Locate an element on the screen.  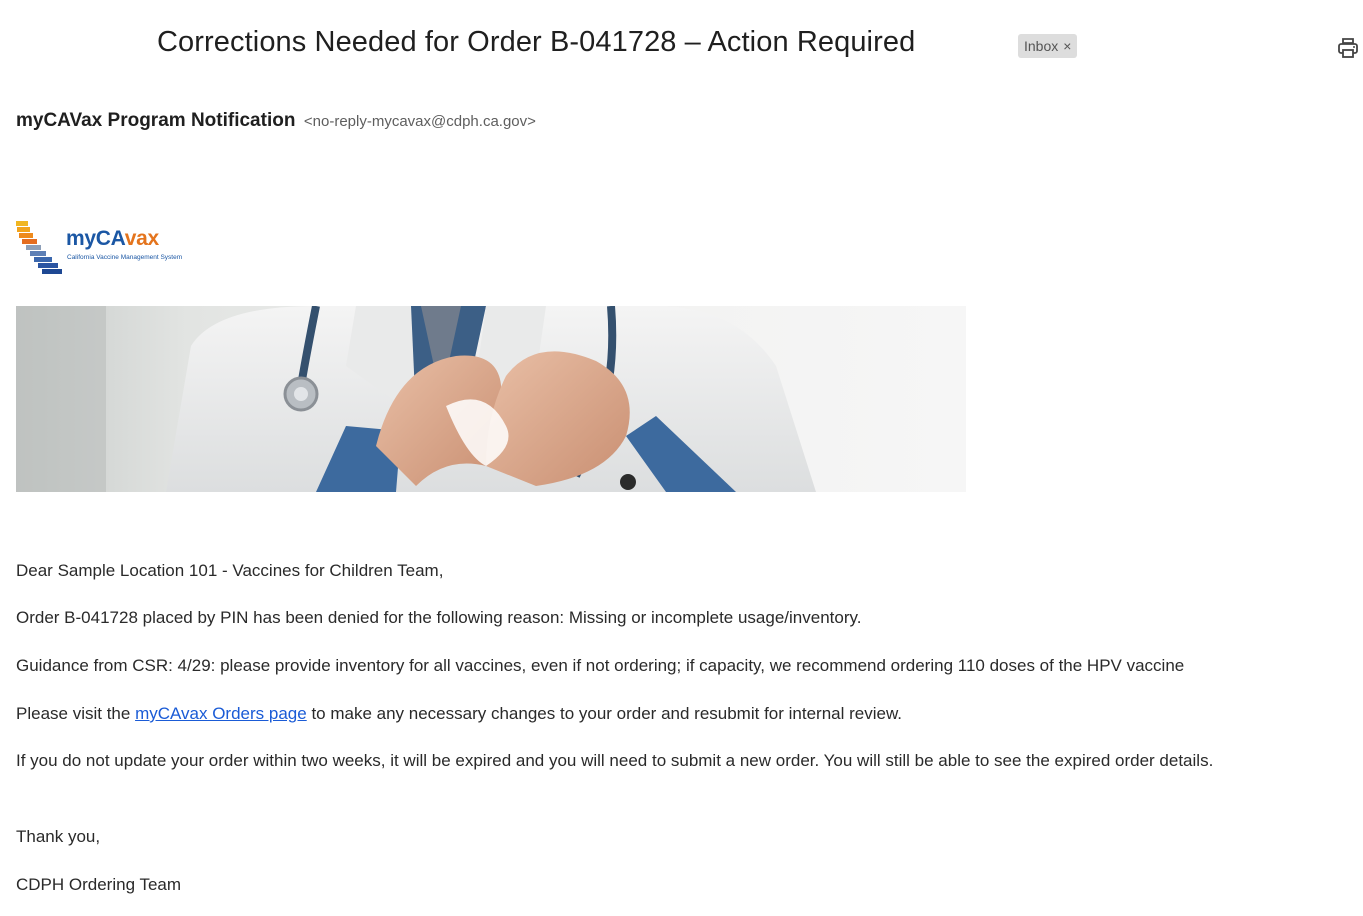
print-button is located at coordinates (1348, 48).